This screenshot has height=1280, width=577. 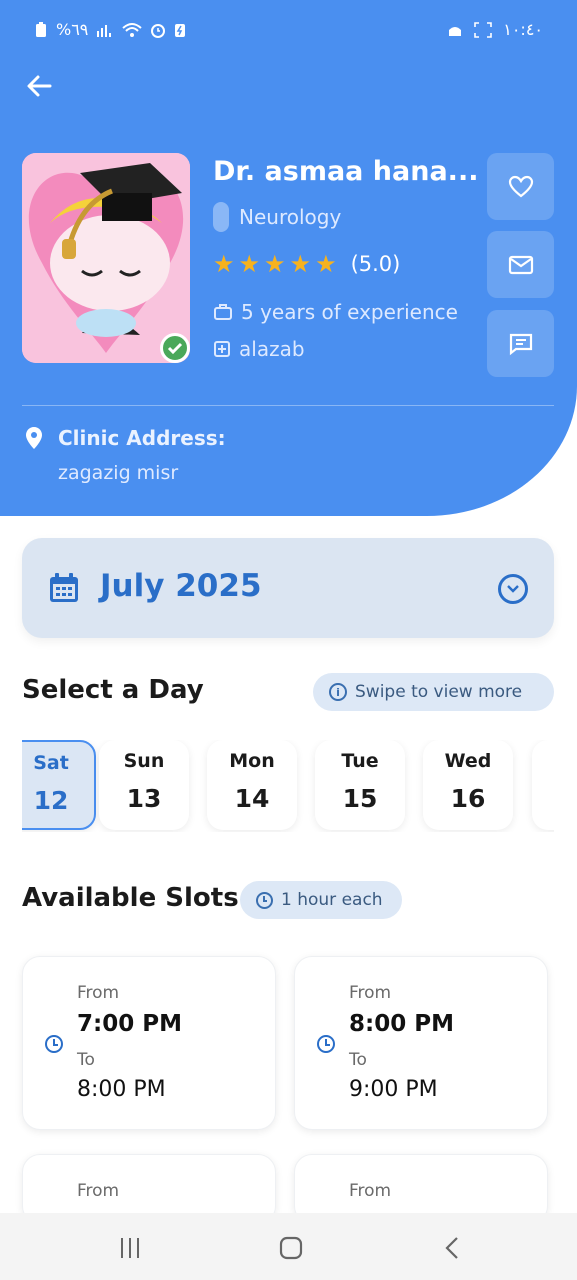 I want to click on hospital-row: alazab, so click(x=259, y=349).